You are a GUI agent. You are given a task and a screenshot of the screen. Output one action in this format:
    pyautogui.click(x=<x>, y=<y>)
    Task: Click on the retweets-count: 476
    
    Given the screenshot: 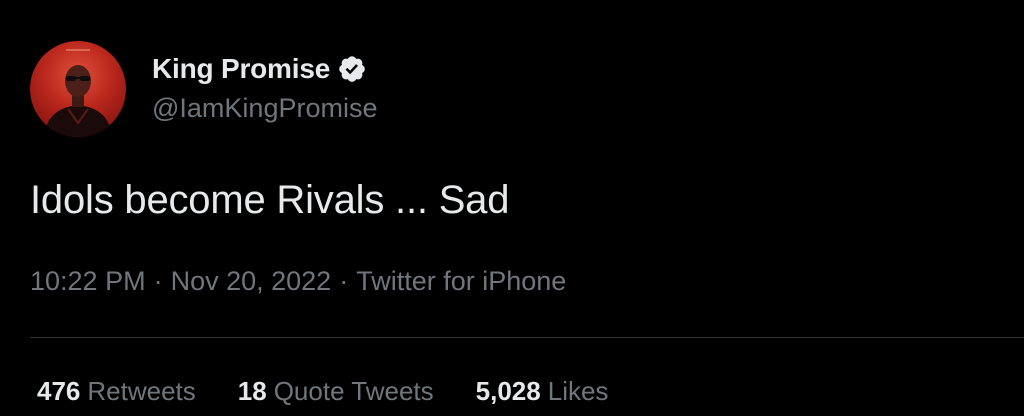 What is the action you would take?
    pyautogui.click(x=59, y=391)
    